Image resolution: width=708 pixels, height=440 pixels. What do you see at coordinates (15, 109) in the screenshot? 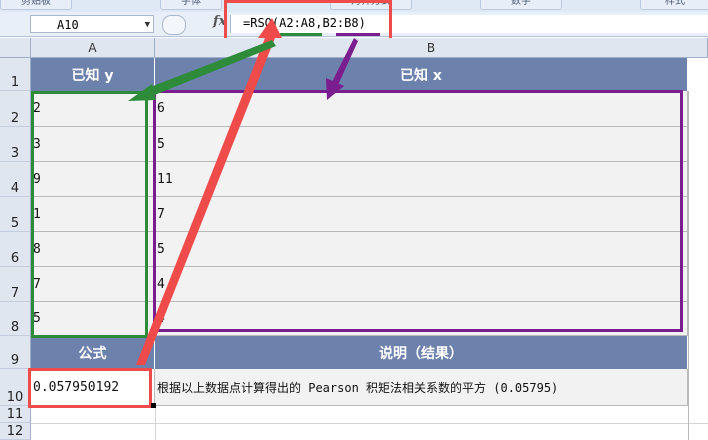
I see `row-header-2: 2` at bounding box center [15, 109].